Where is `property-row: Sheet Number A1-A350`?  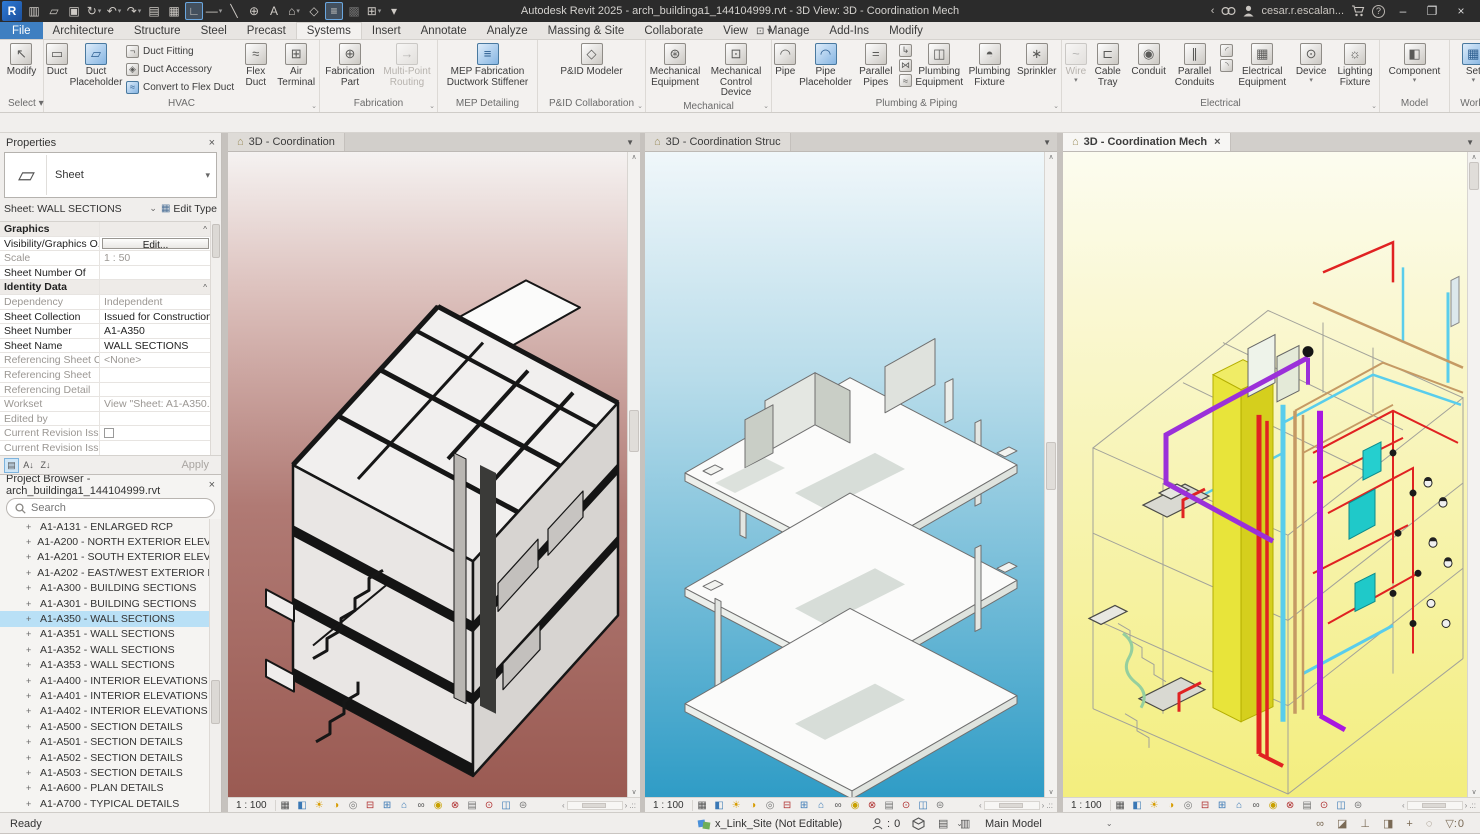
property-row: Sheet Number A1-A350 is located at coordinates (110, 331).